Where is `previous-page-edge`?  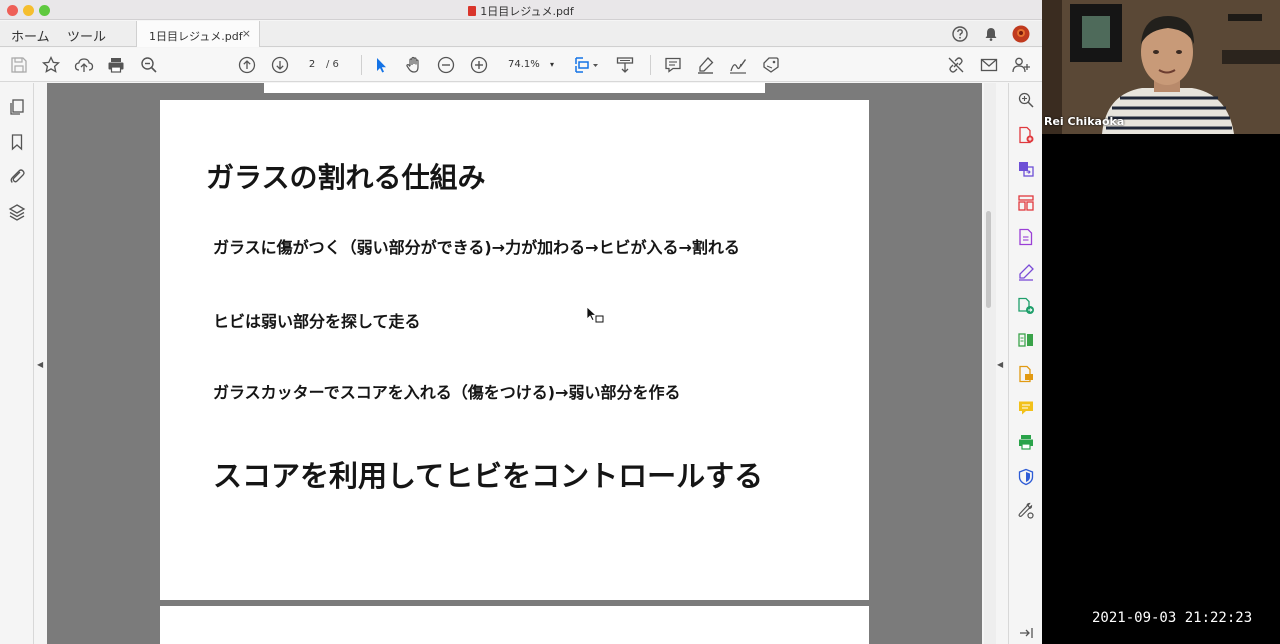
previous-page-edge is located at coordinates (514, 88).